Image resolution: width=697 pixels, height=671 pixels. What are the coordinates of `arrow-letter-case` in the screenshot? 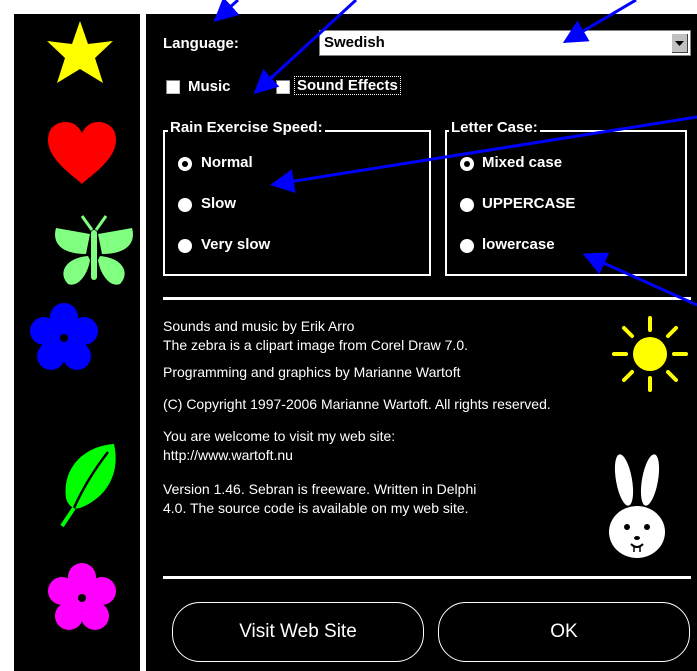 It's located at (639, 279).